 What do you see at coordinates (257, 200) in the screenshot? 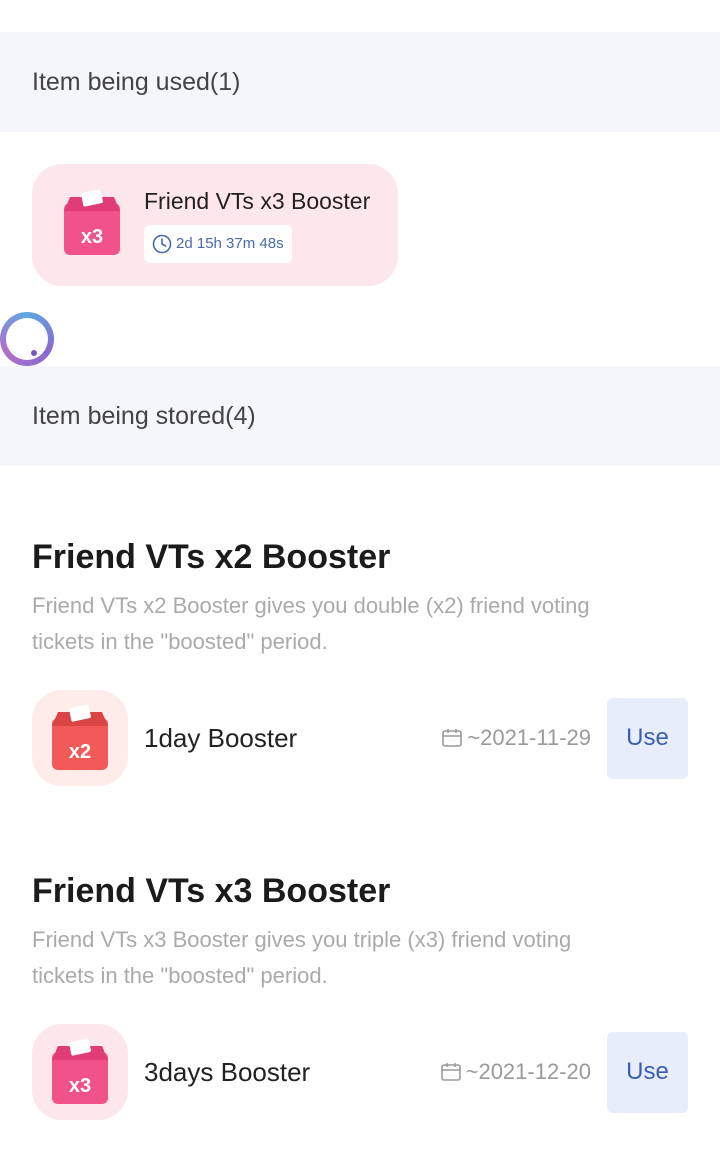
I see `active-booster-title: Friend VTs x3 Booster` at bounding box center [257, 200].